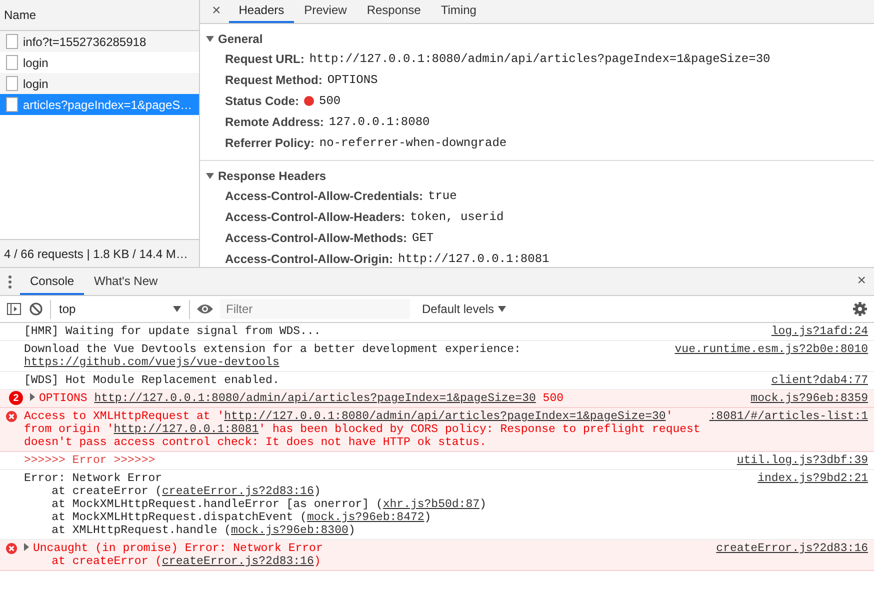 This screenshot has height=592, width=874. I want to click on console-message: Error: Network Error at createError (createError.js?2d83:16) at MockXMLHttpRequest.handleError [as onerror] (xhr.js?b50d:87) at MockXMLHttpRequest.dispatchEvent (mock.js?96eb:8472) at XMLHttpRequest.handle (mock.js?96eb:8300), so click(256, 504).